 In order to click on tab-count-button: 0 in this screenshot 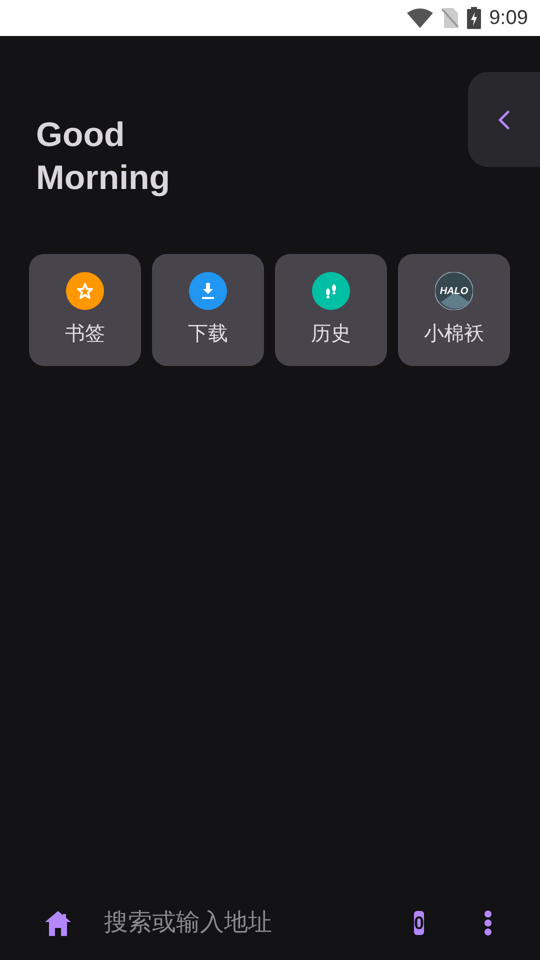, I will do `click(419, 922)`.